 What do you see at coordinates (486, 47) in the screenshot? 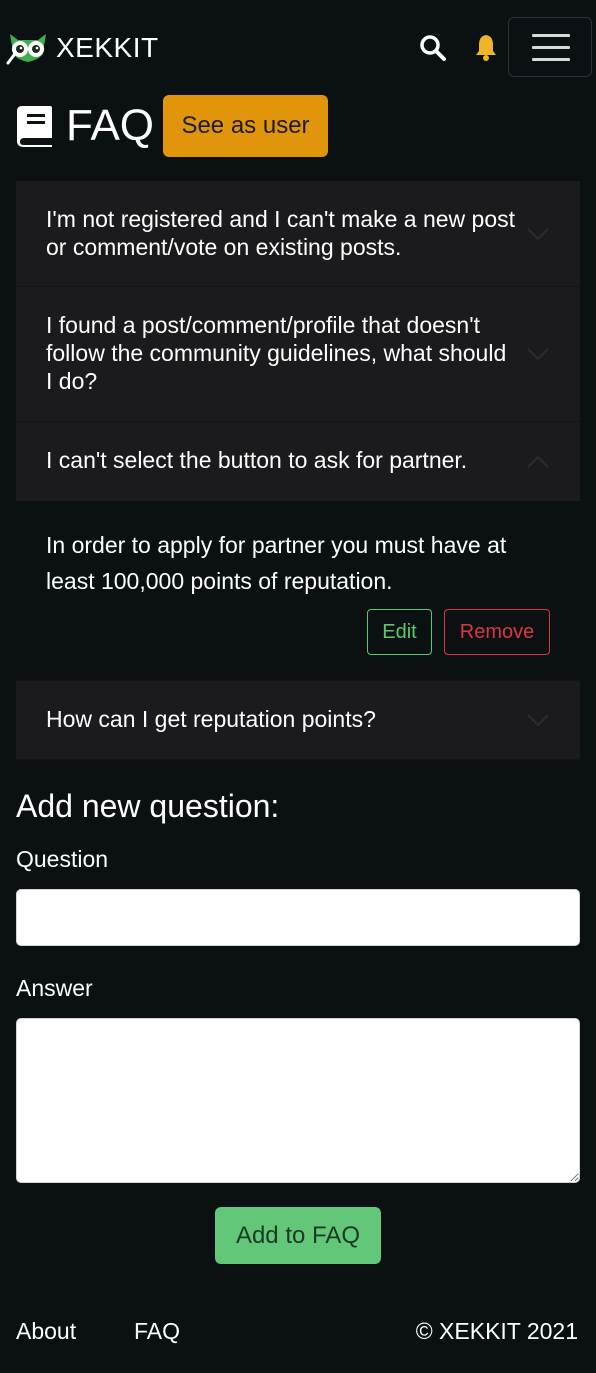
I see `bell-icon` at bounding box center [486, 47].